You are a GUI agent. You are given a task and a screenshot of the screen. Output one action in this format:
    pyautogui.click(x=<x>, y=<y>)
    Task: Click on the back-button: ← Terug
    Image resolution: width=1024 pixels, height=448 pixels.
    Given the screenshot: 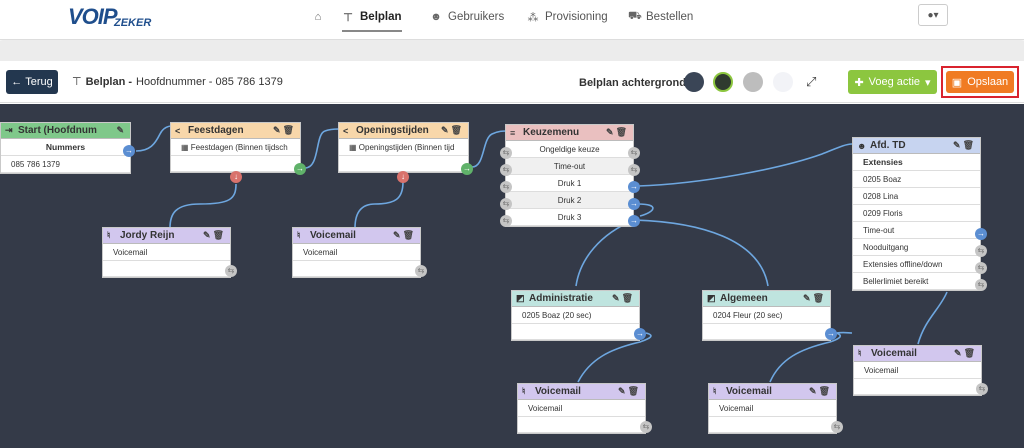 What is the action you would take?
    pyautogui.click(x=32, y=82)
    